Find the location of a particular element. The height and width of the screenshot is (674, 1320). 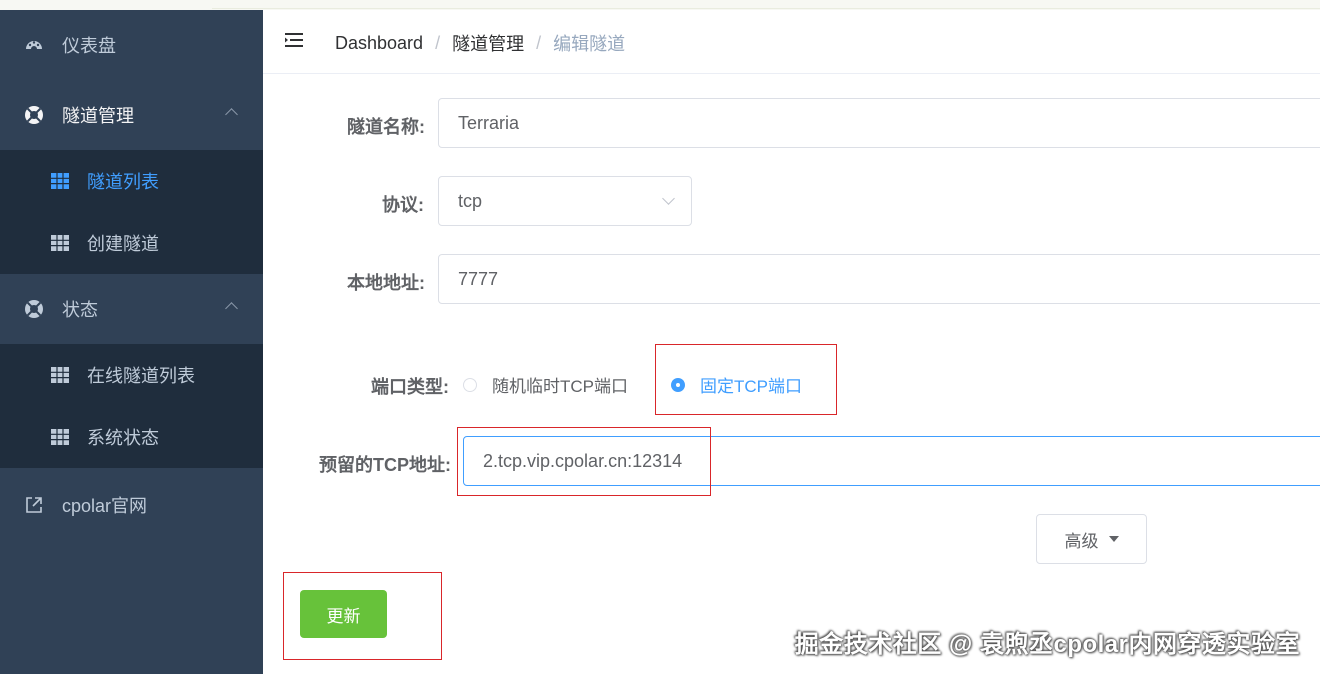

sidebar-item-create-tunnel: 创建隧道 is located at coordinates (131, 243).